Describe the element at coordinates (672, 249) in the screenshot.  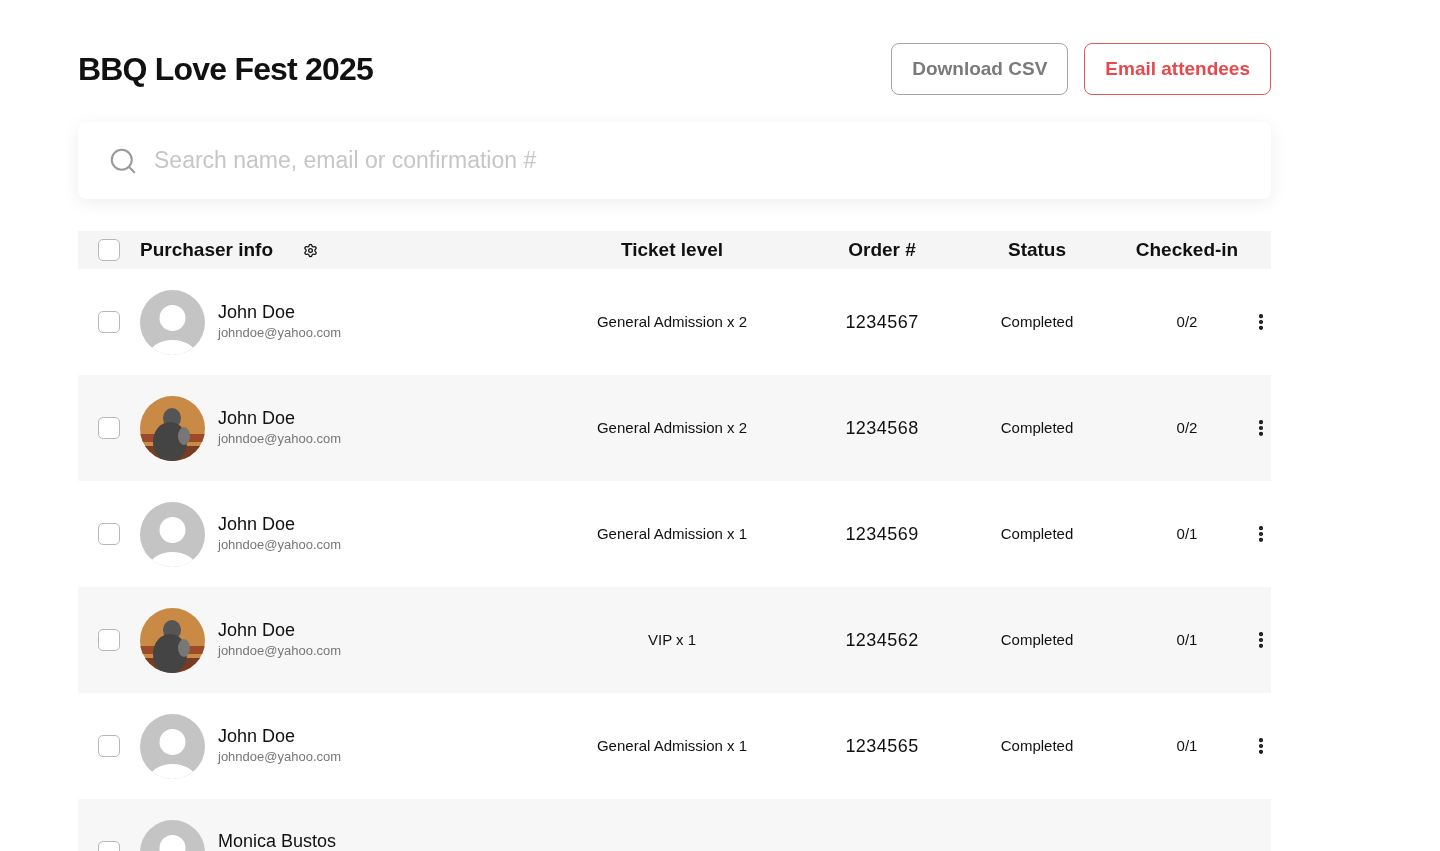
I see `column-header: Ticket level` at that location.